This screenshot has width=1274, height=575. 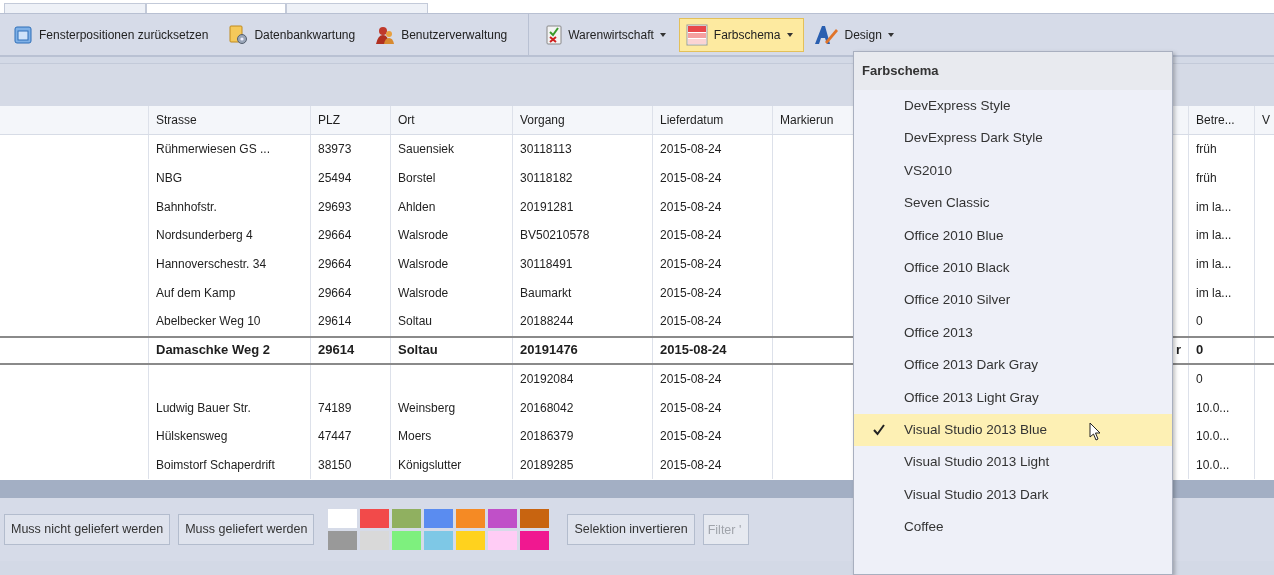 What do you see at coordinates (555, 236) in the screenshot?
I see `table-cell-text: BV50210578` at bounding box center [555, 236].